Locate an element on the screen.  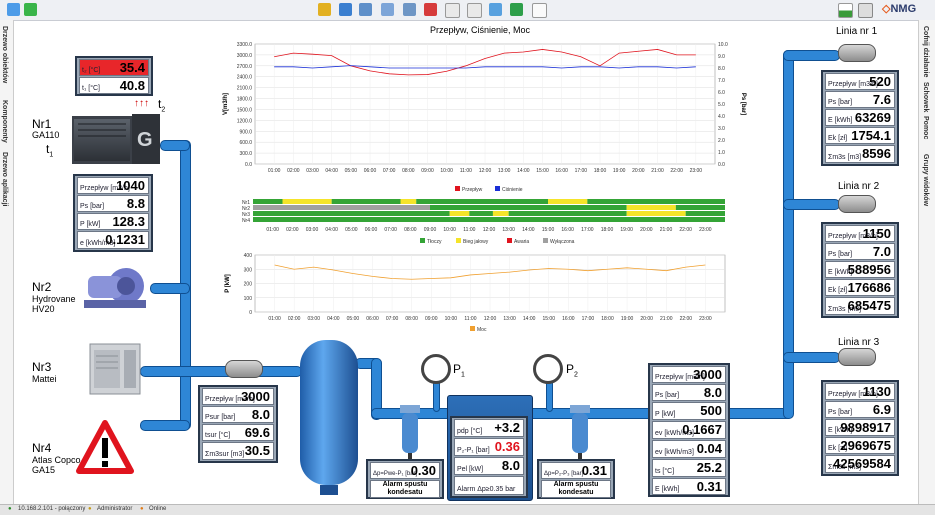
chart1-x-tick: 01:00 is located at coordinates (274, 171).